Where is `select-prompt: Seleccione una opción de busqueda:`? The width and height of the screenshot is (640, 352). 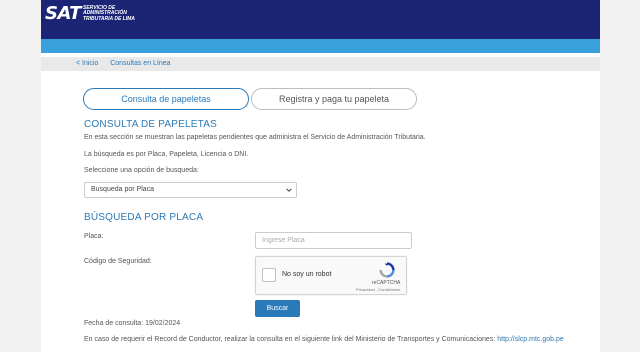
select-prompt: Seleccione una opción de busqueda: is located at coordinates (141, 170).